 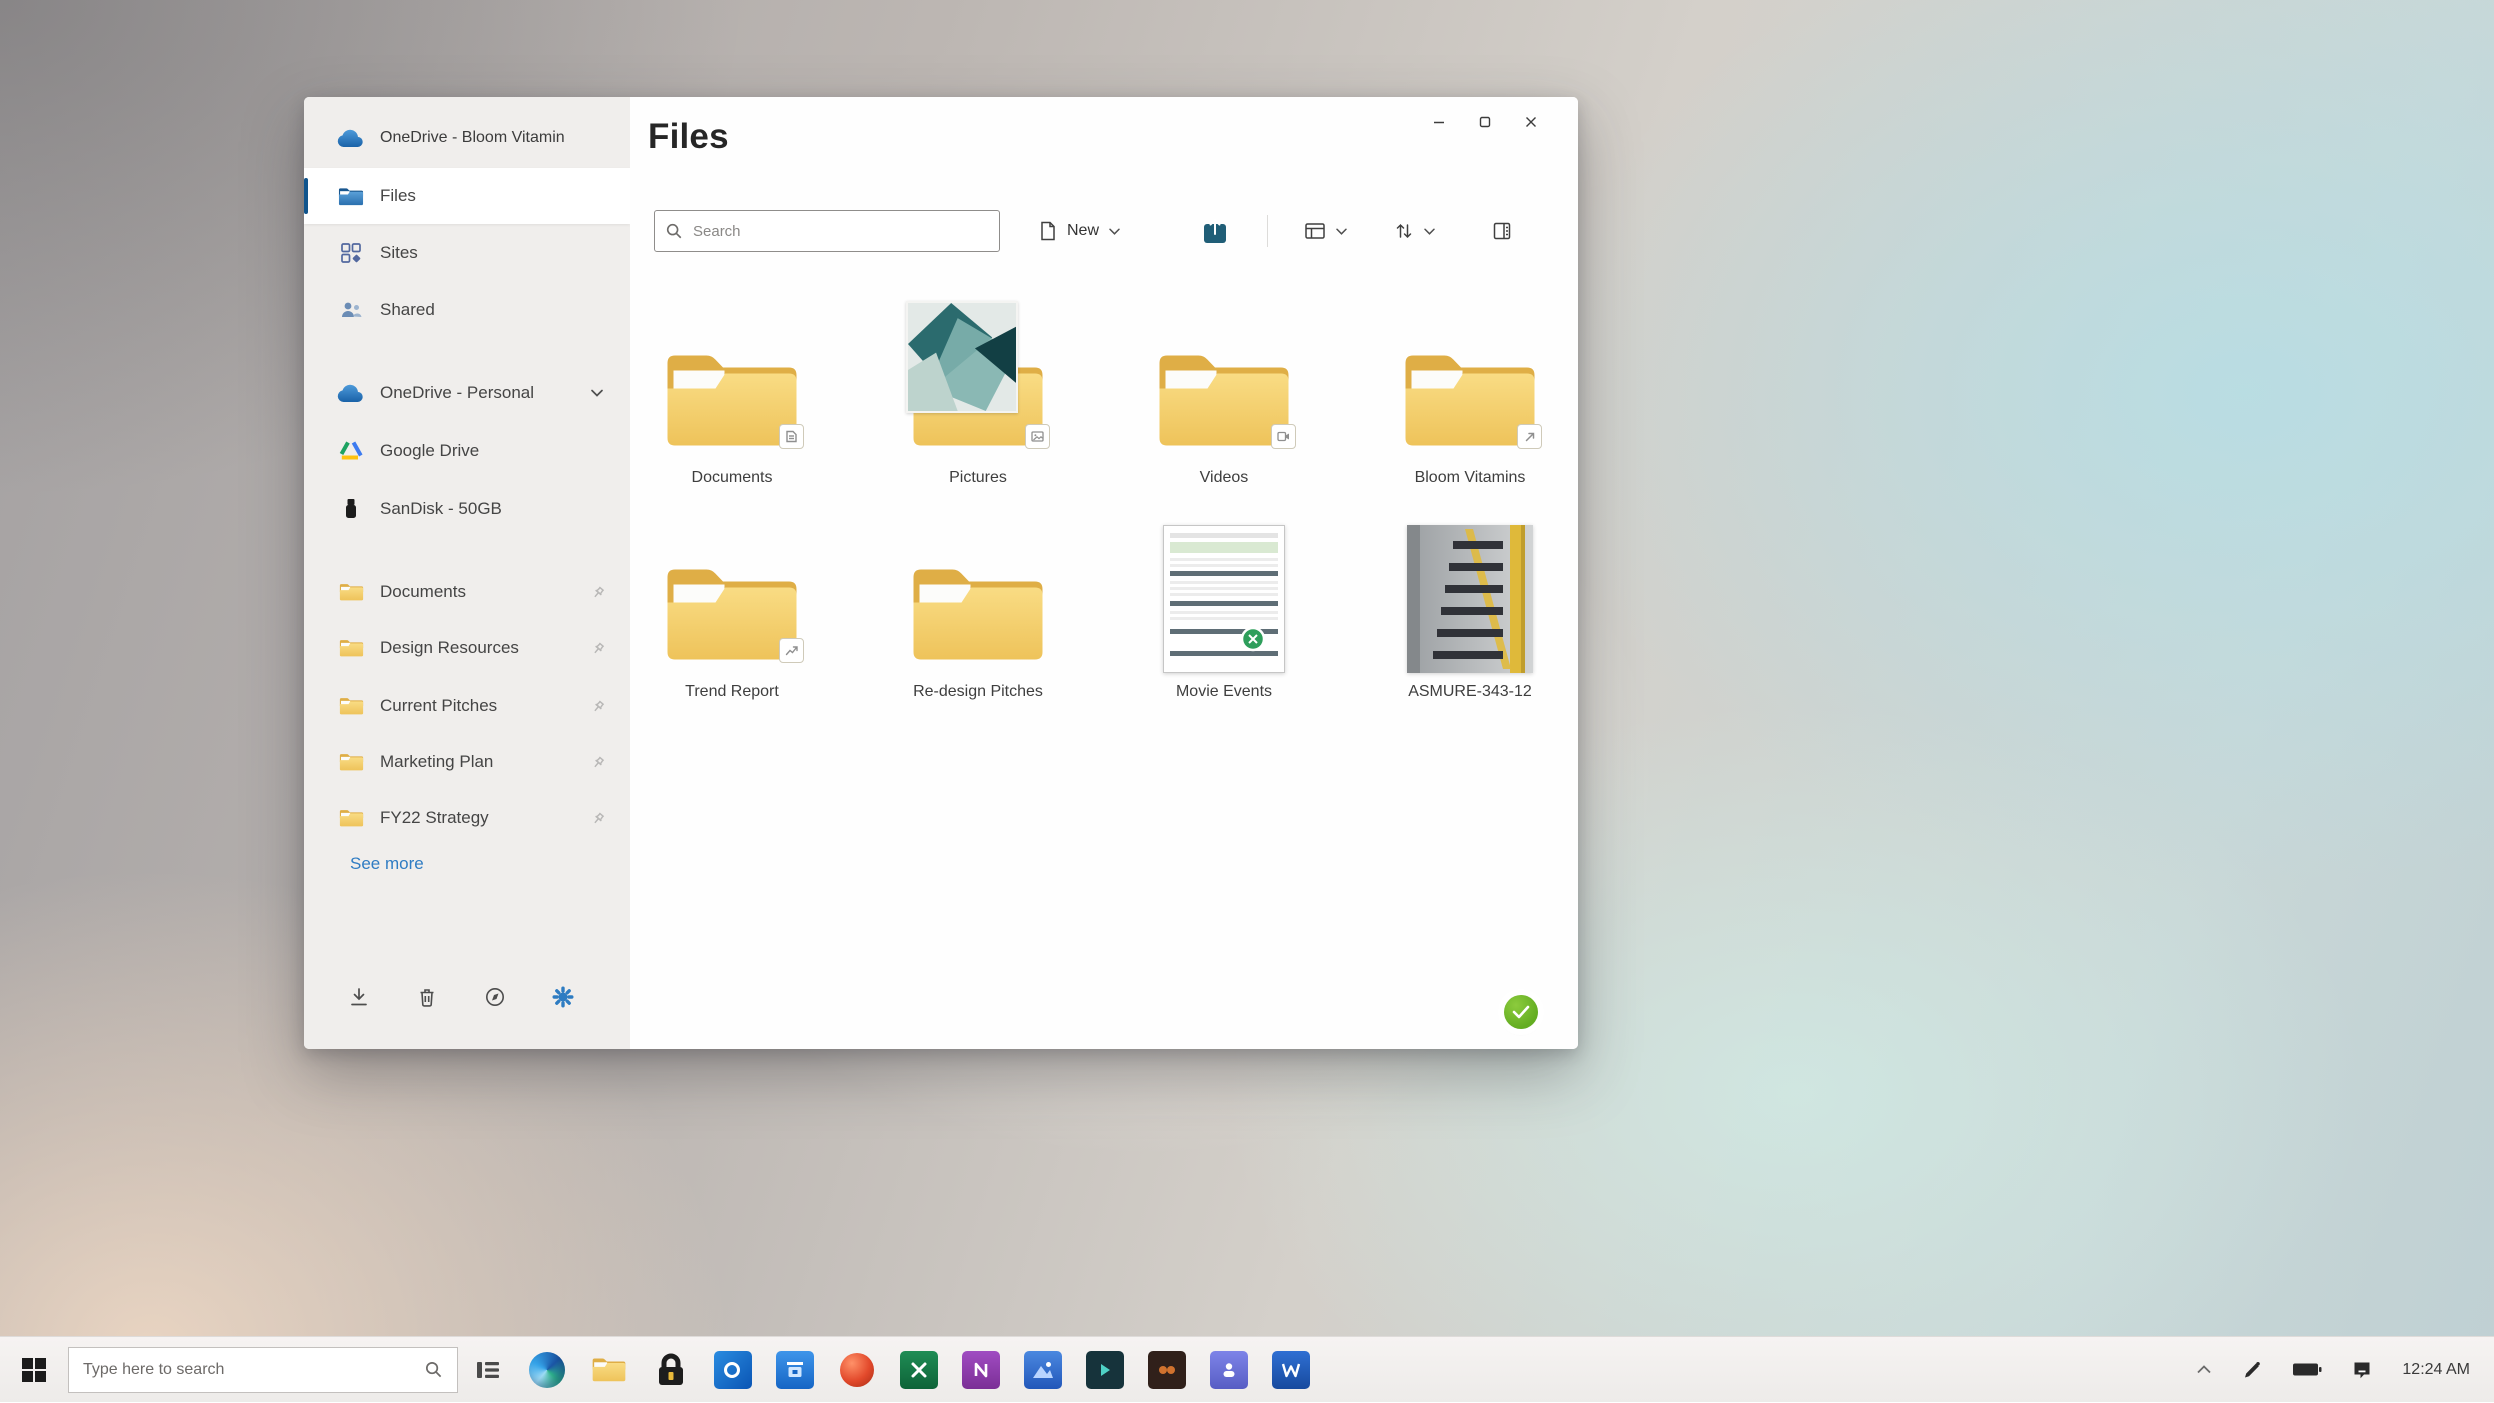 I want to click on close-button, so click(x=1531, y=122).